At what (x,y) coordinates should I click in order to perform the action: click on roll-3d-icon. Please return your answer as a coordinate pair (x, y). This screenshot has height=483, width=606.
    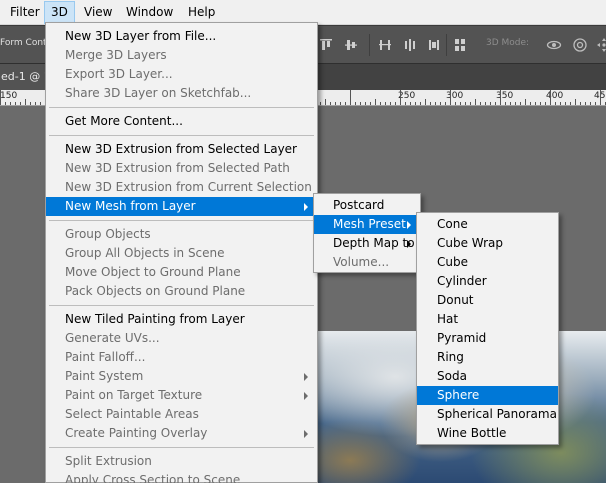
    Looking at the image, I should click on (580, 45).